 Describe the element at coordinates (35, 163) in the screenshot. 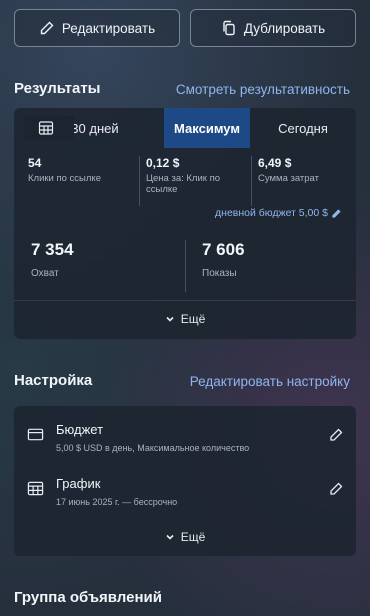

I see `metric-value: 54` at that location.